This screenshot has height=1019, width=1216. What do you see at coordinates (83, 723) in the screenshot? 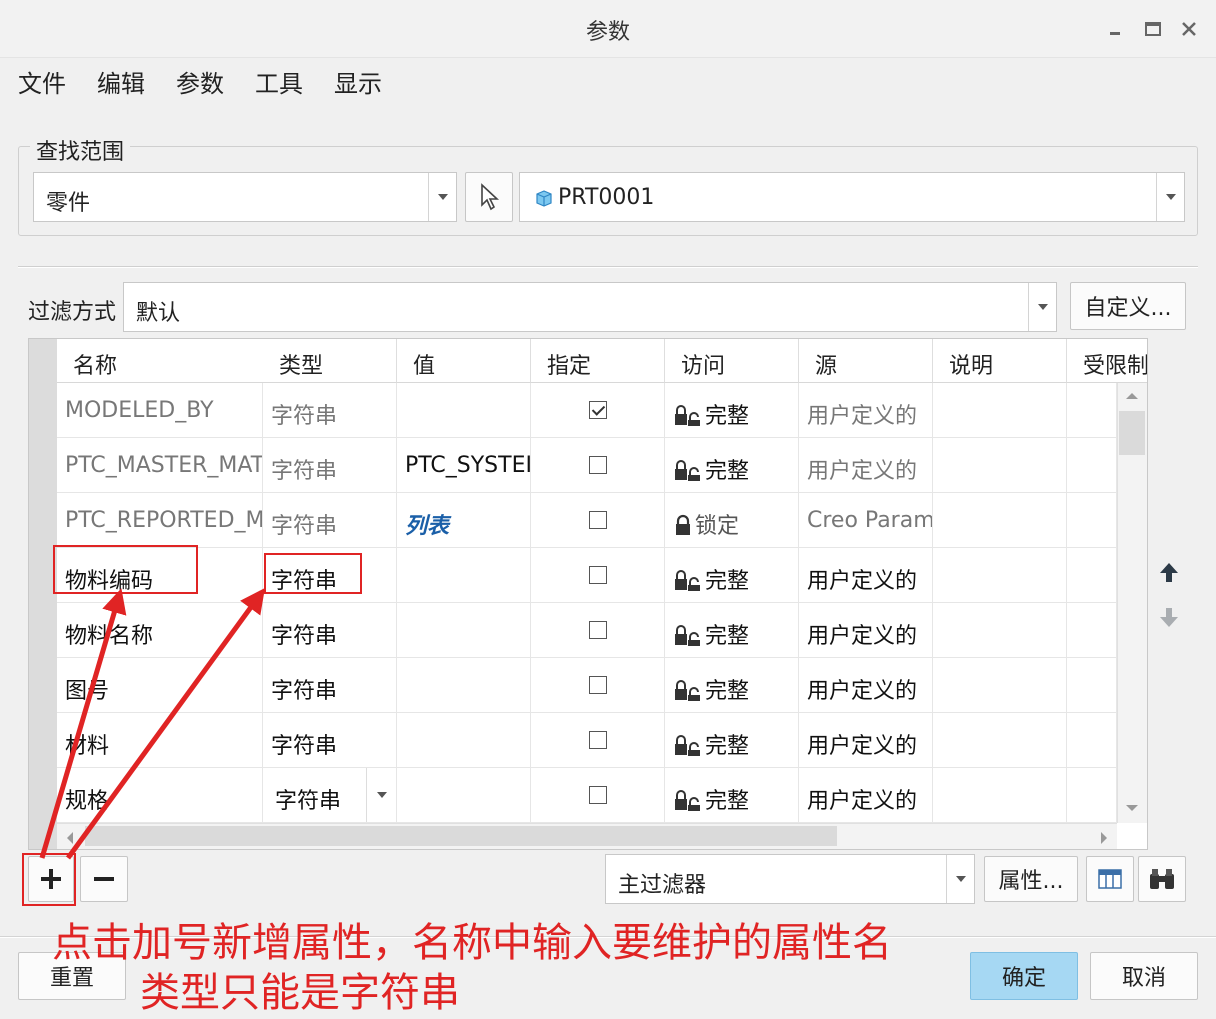
I see `annotation-arrow-to-name` at bounding box center [83, 723].